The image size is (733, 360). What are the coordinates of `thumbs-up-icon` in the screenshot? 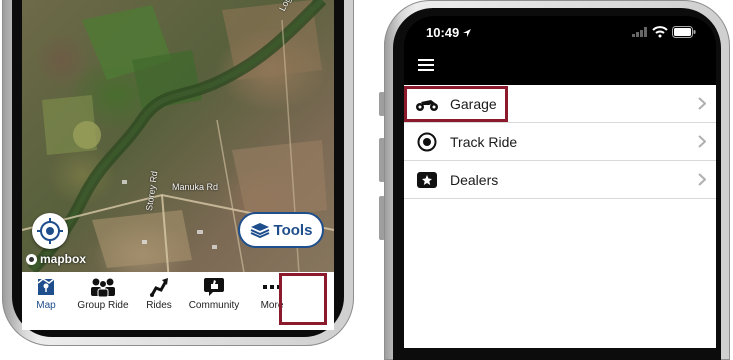 It's located at (214, 287).